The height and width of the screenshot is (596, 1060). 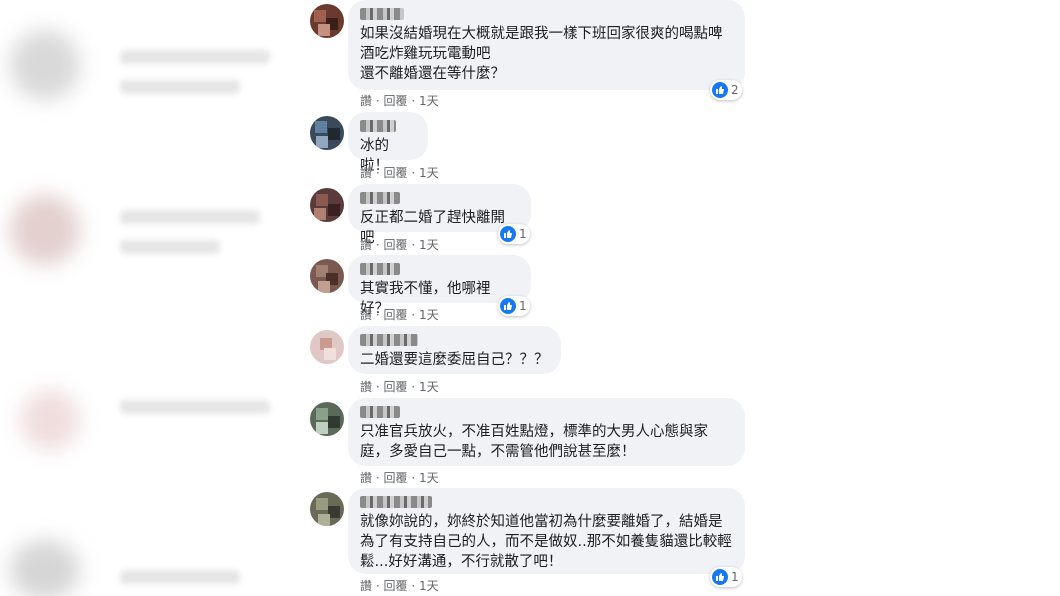 What do you see at coordinates (388, 143) in the screenshot?
I see `comment-bubble: 冰的啦！` at bounding box center [388, 143].